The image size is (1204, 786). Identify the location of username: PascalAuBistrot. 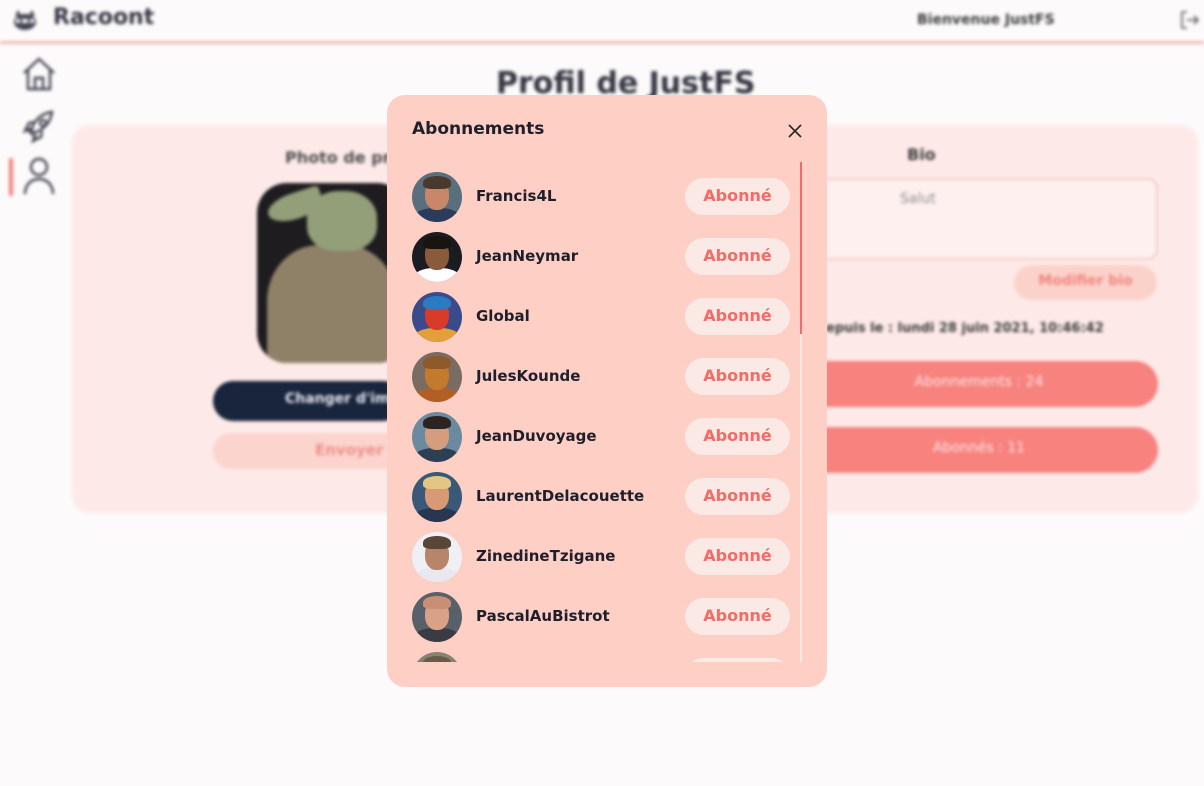
(543, 616).